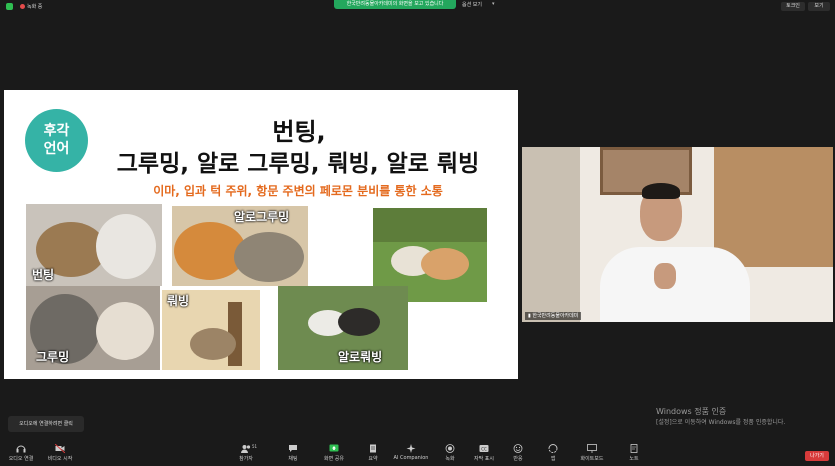 This screenshot has width=835, height=466. I want to click on chat-button: 채팅, so click(293, 453).